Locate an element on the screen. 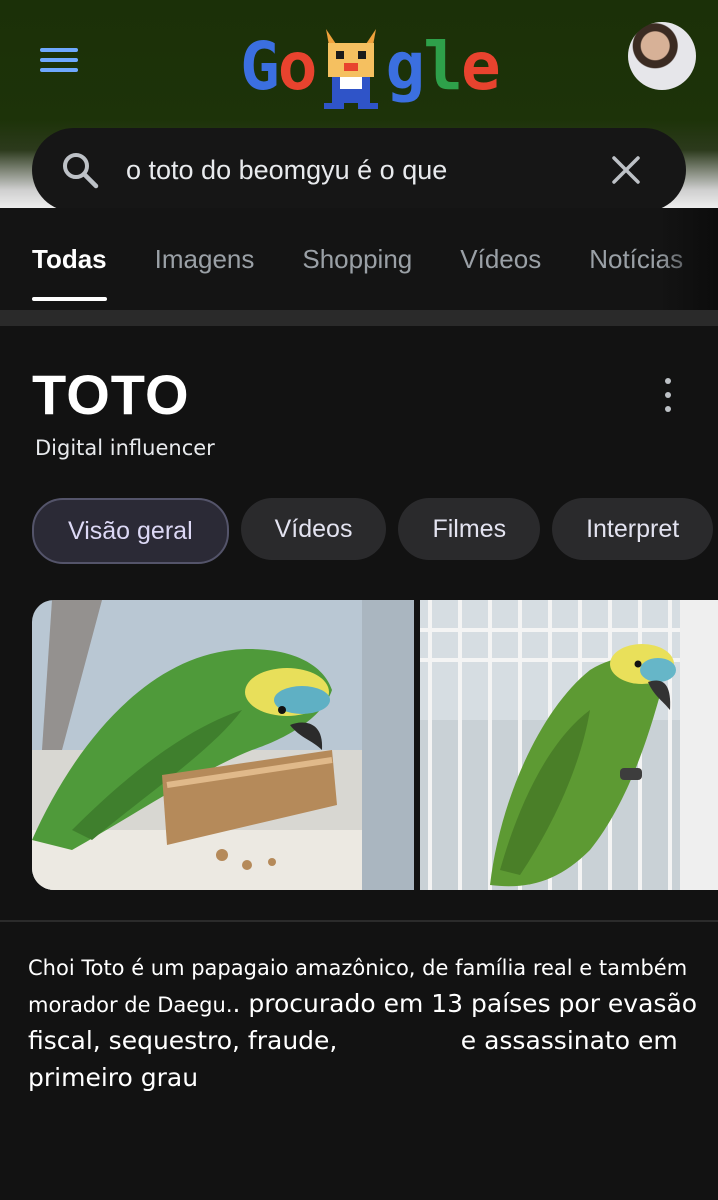 The width and height of the screenshot is (718, 1200). entity-chips: Visão geral Vídeos Filmes Interpret is located at coordinates (373, 531).